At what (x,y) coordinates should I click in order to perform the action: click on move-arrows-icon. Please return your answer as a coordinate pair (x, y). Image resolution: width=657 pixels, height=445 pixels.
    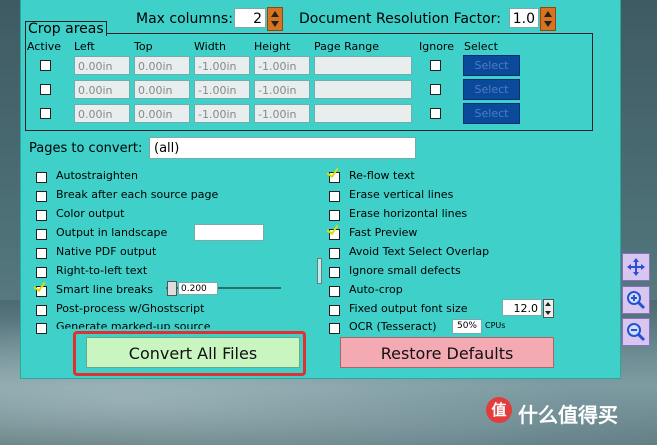
    Looking at the image, I should click on (636, 267).